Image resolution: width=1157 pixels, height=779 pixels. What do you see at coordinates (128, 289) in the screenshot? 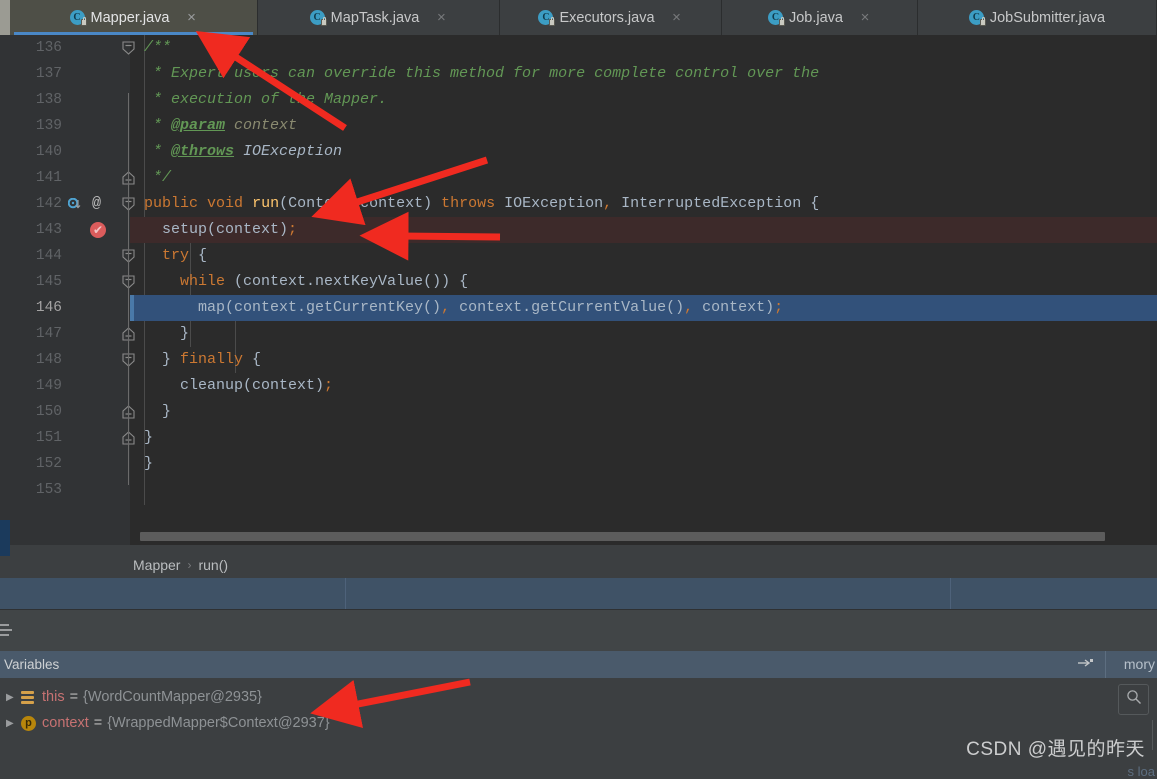
I see `fold-connector-line` at bounding box center [128, 289].